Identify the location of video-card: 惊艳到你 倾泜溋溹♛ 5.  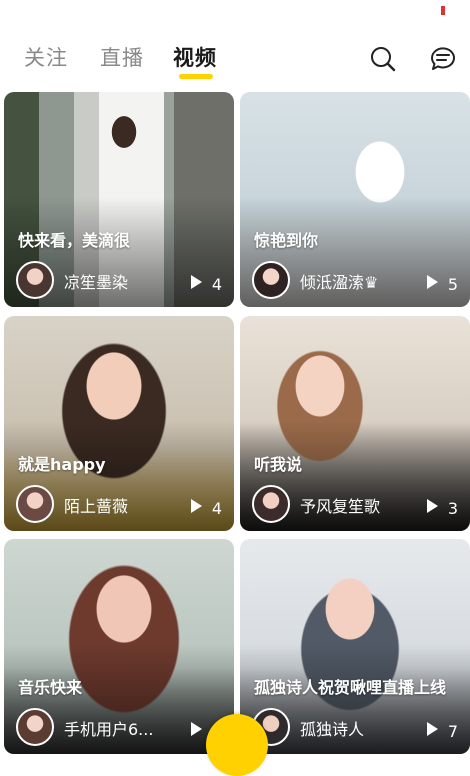
(355, 199).